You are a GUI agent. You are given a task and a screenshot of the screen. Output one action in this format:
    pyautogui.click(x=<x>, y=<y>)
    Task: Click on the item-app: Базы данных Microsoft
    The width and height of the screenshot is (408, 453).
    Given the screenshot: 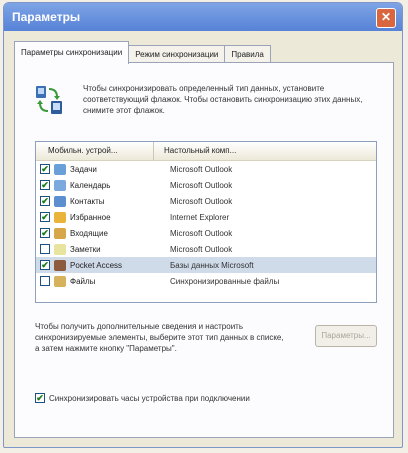 What is the action you would take?
    pyautogui.click(x=212, y=265)
    